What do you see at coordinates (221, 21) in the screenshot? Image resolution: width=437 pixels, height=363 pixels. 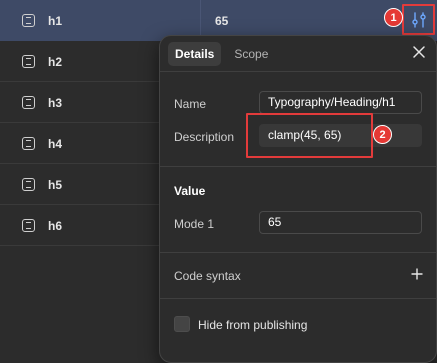 I see `variable-value: 65` at bounding box center [221, 21].